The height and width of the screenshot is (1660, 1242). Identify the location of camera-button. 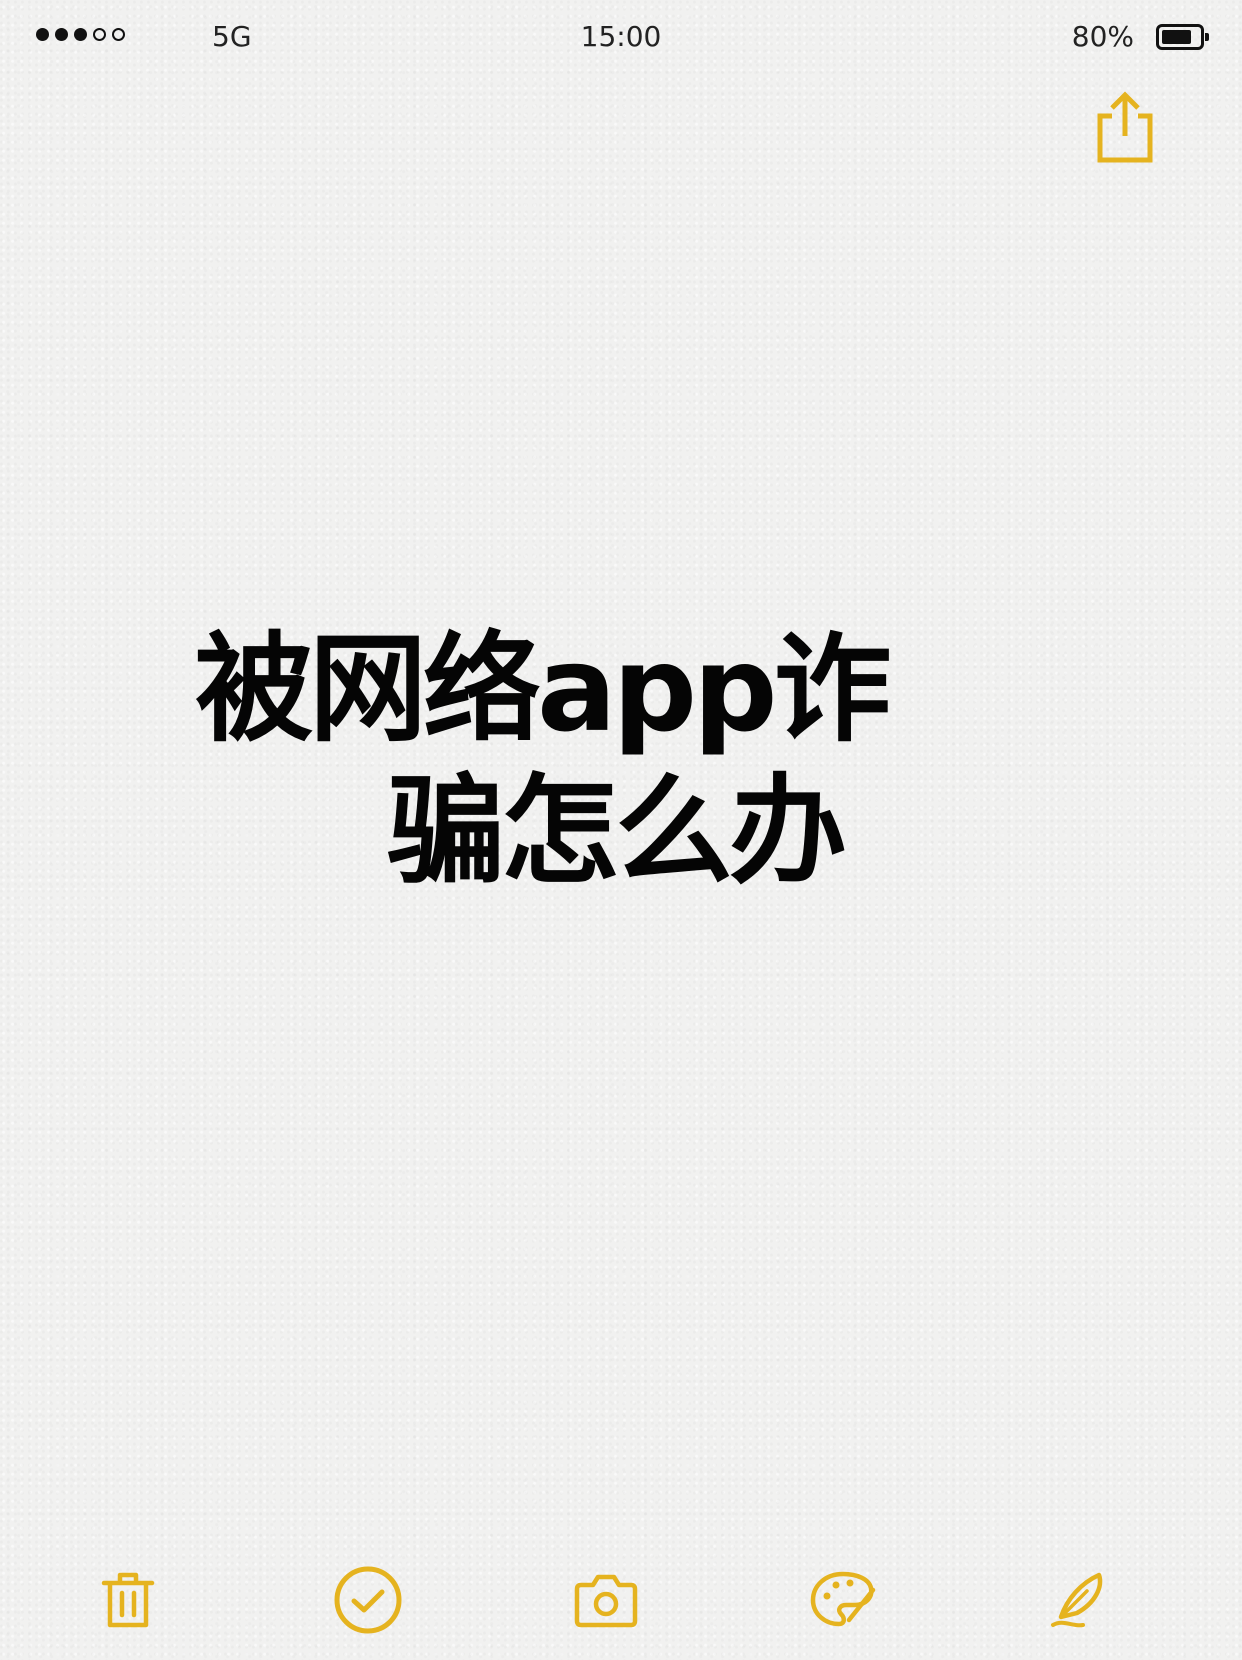
(606, 1600).